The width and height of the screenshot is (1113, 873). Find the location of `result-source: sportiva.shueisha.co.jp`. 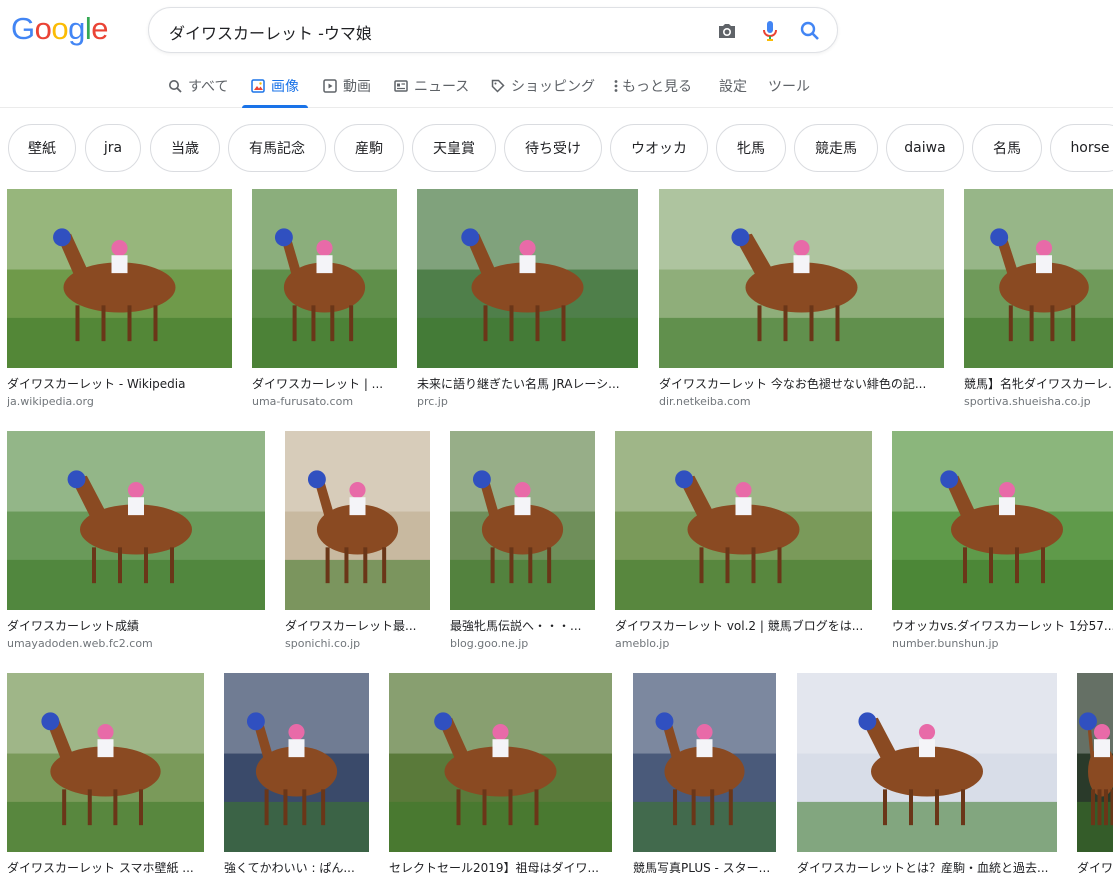

result-source: sportiva.shueisha.co.jp is located at coordinates (1038, 402).